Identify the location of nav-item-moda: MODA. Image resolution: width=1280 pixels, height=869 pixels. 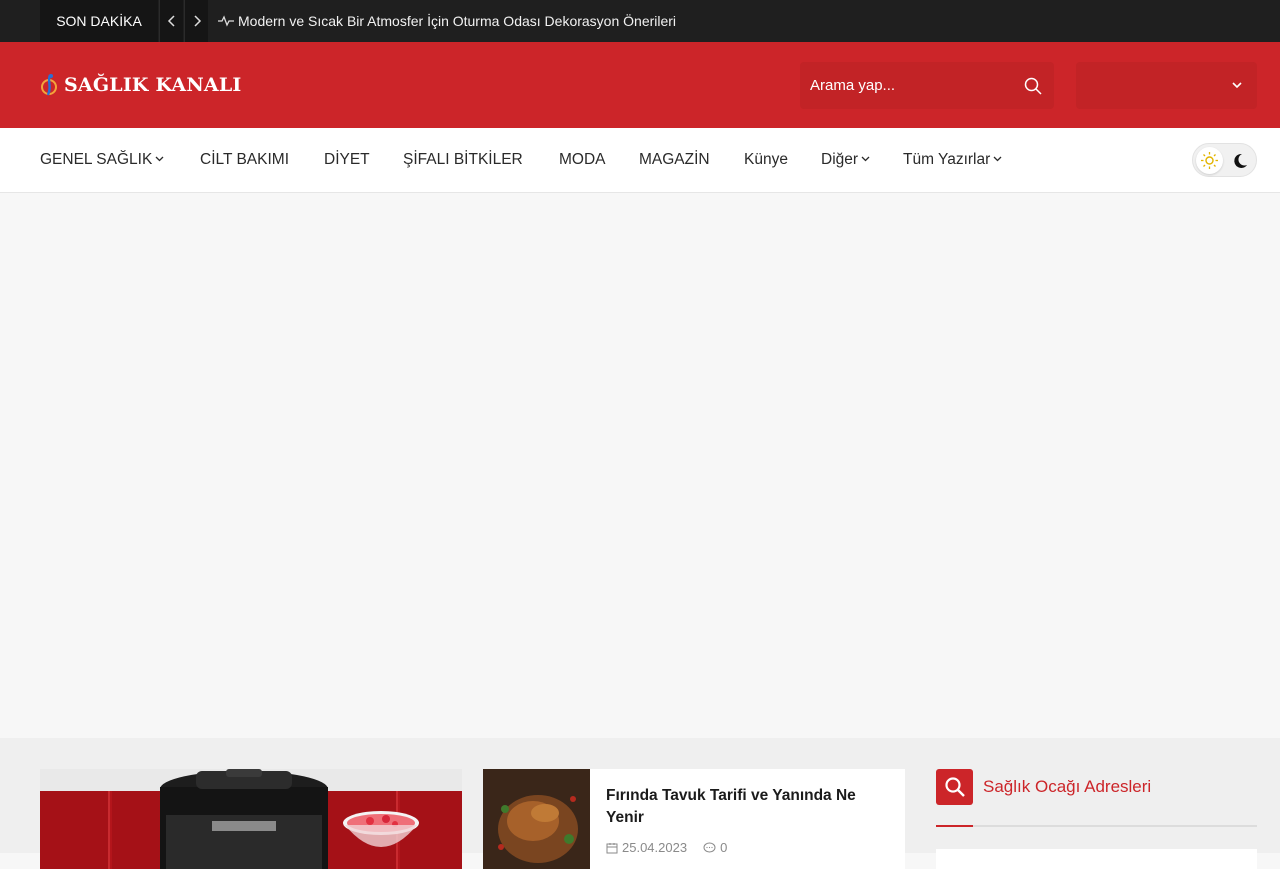
(582, 160).